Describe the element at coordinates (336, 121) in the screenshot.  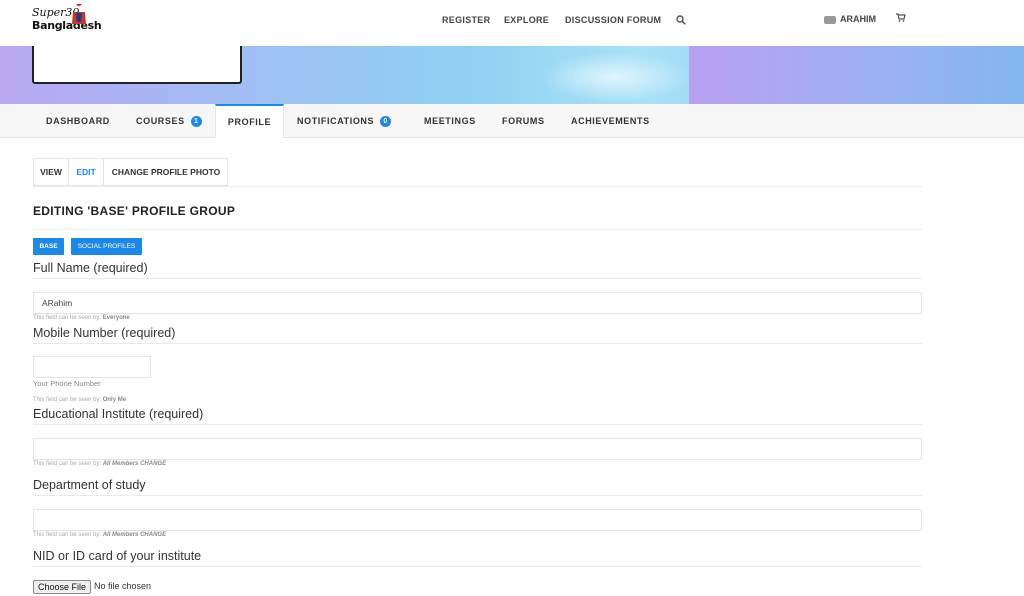
I see `tab-label: NOTIFICATIONS` at that location.